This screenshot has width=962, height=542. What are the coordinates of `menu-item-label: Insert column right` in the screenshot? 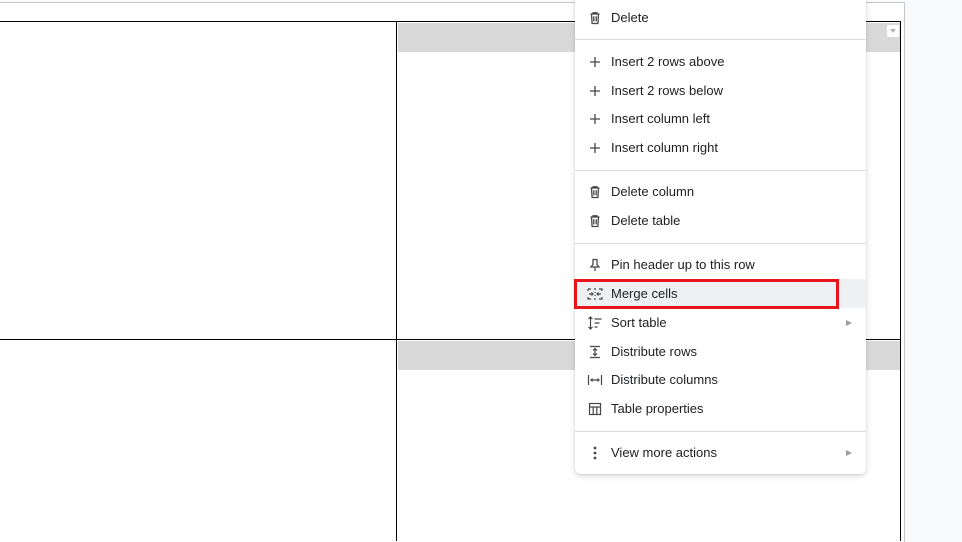 It's located at (664, 147).